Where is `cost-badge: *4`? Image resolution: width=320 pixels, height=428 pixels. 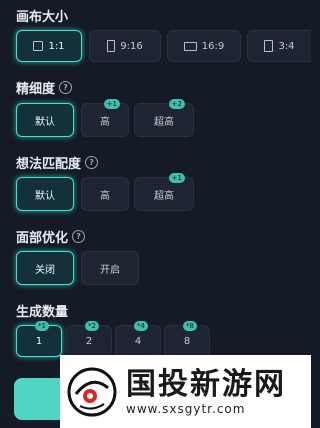 cost-badge: *4 is located at coordinates (141, 326).